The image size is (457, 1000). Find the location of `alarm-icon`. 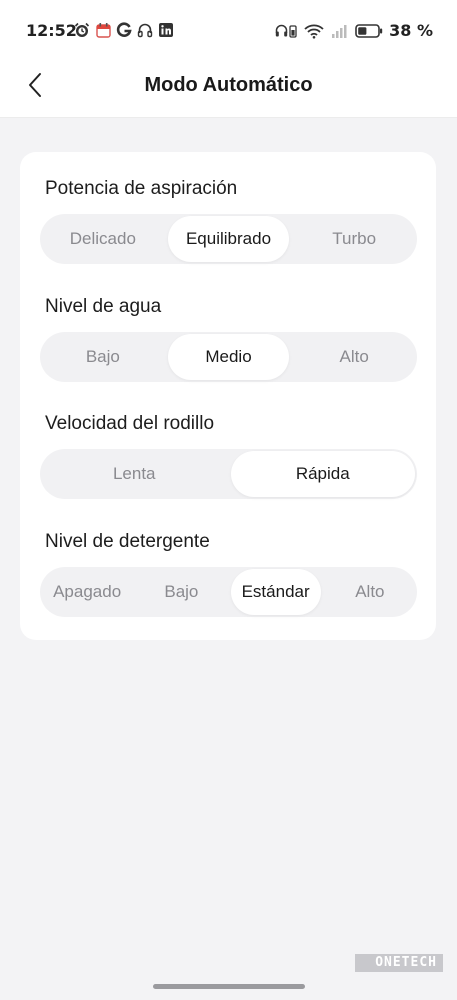

alarm-icon is located at coordinates (82, 30).